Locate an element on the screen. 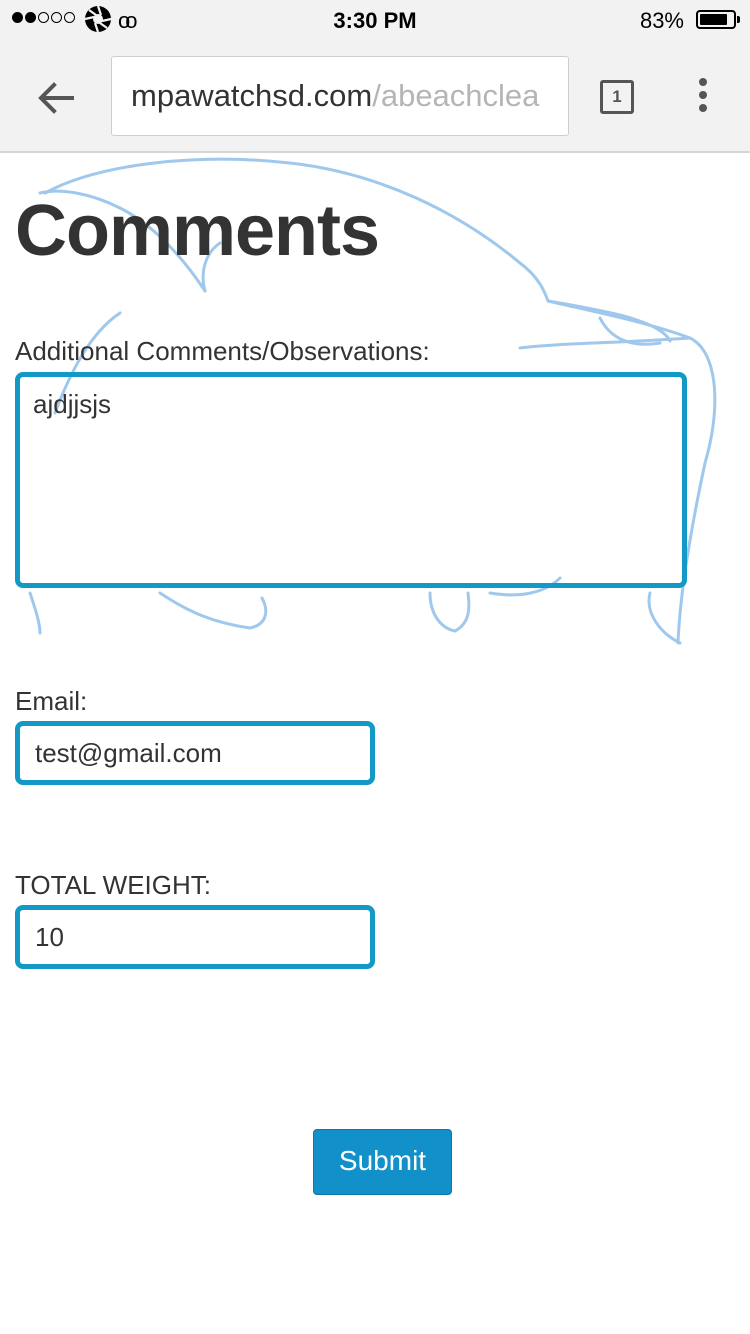 This screenshot has width=750, height=1334. battery-icon is located at coordinates (718, 19).